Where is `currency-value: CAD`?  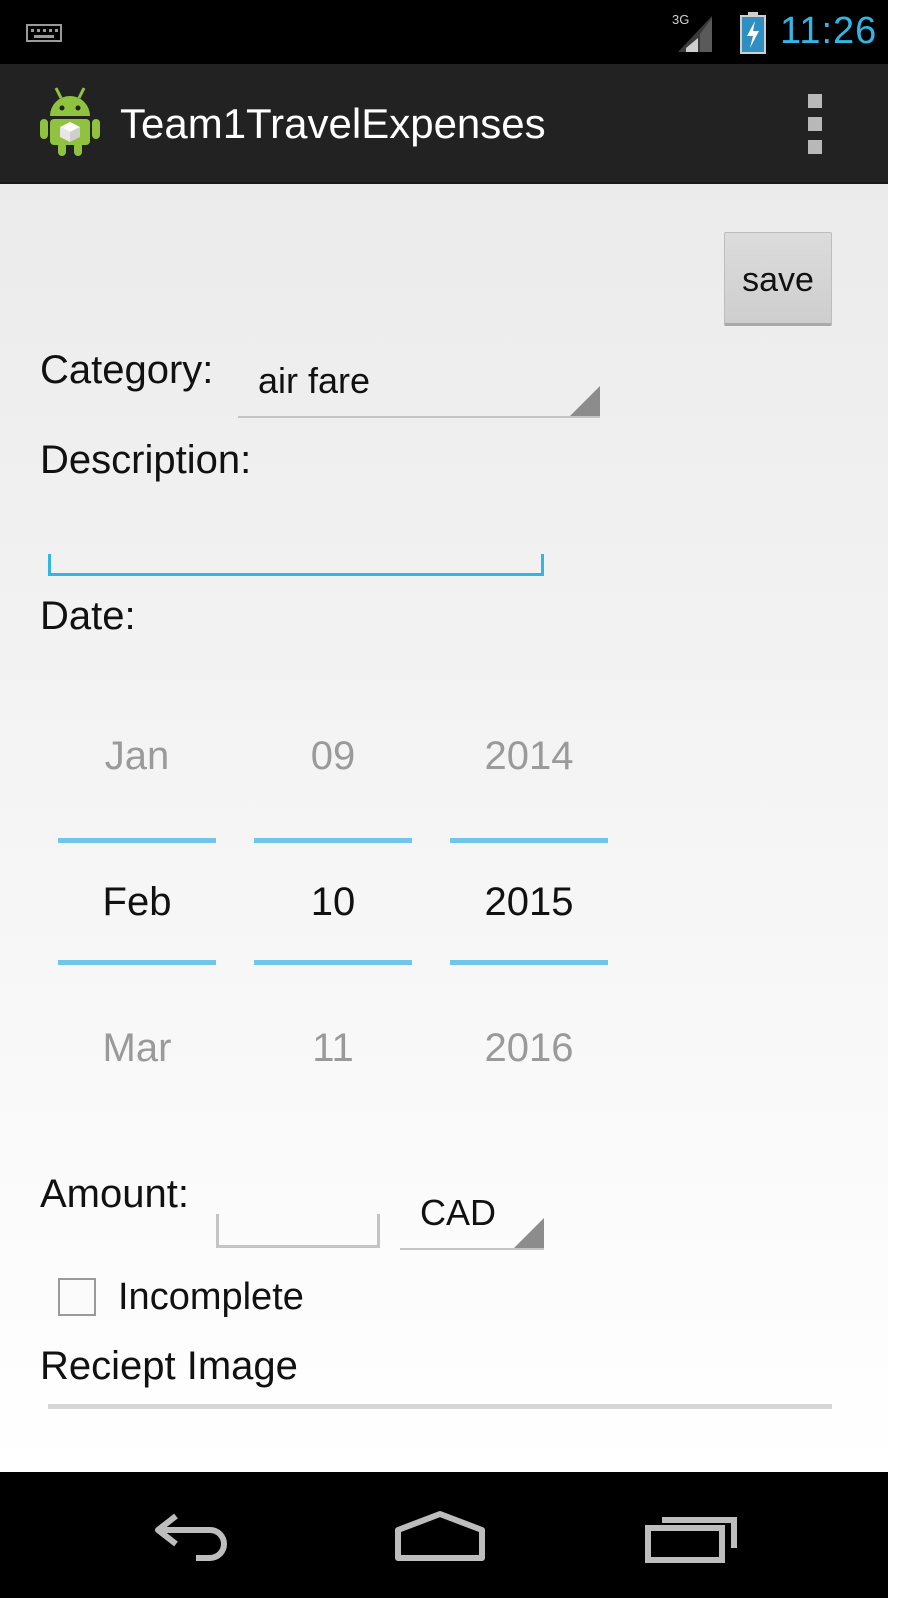 currency-value: CAD is located at coordinates (458, 1212).